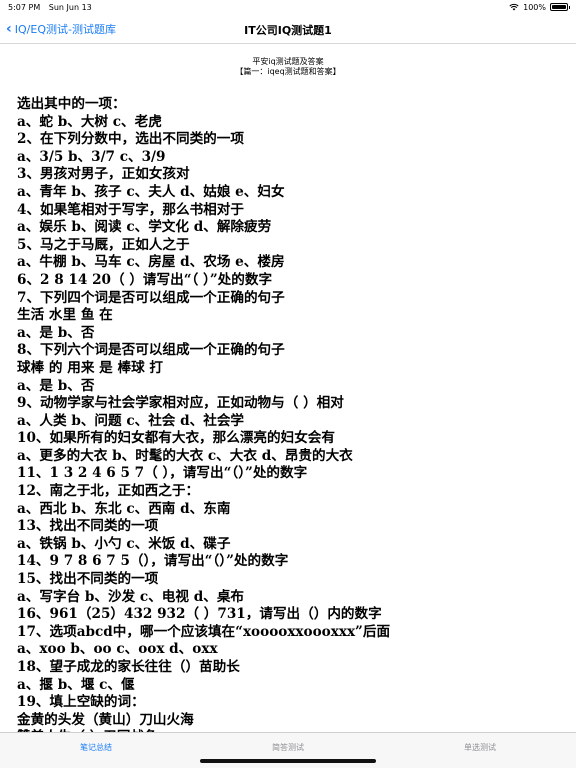 This screenshot has height=768, width=576. What do you see at coordinates (128, 667) in the screenshot?
I see `question-line: 18、望子成龙的家长往往（）苗助长` at bounding box center [128, 667].